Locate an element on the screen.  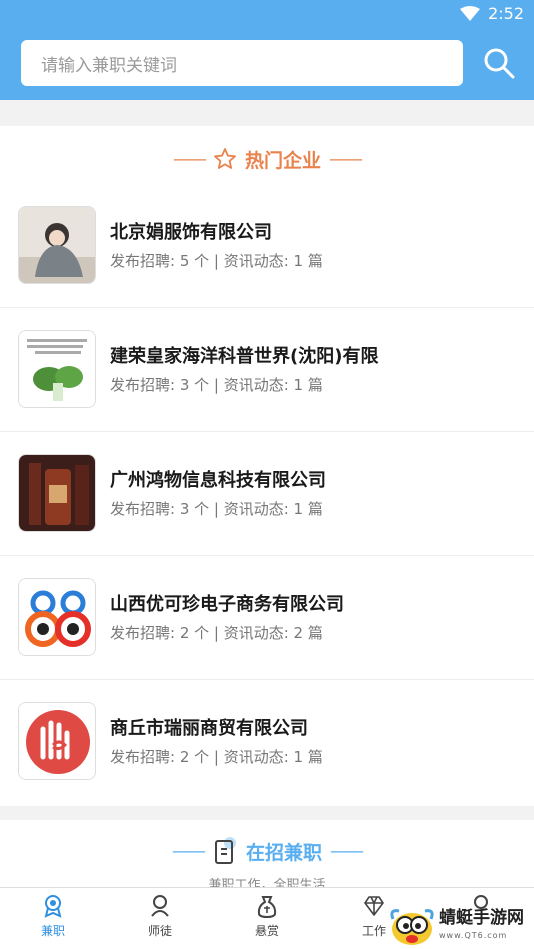
recruiting-label: 在招兼职 is located at coordinates (283, 852).